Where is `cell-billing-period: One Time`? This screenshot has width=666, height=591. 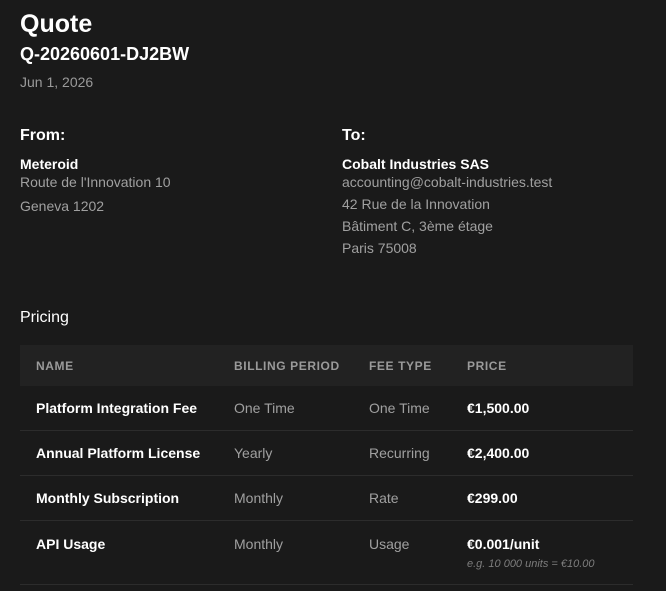 cell-billing-period: One Time is located at coordinates (285, 408).